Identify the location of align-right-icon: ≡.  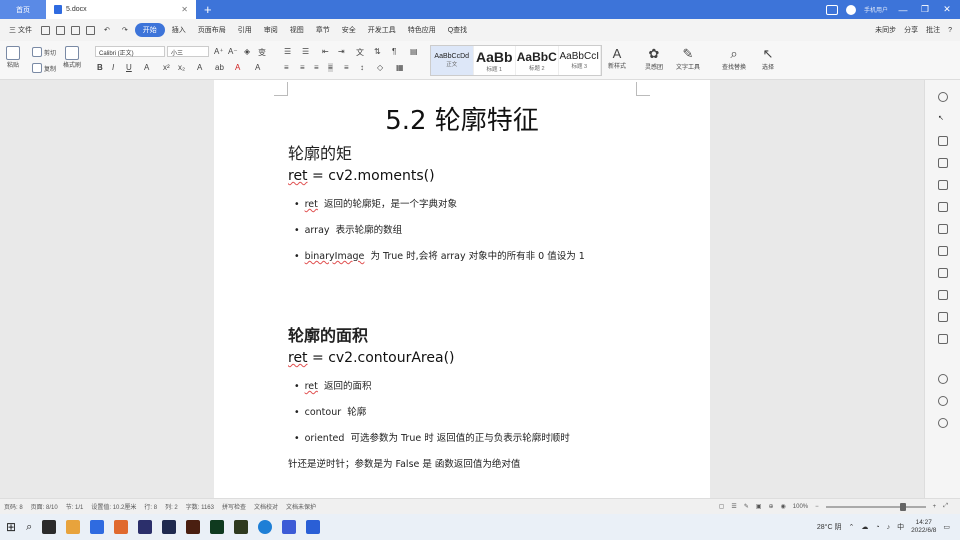
(316, 67).